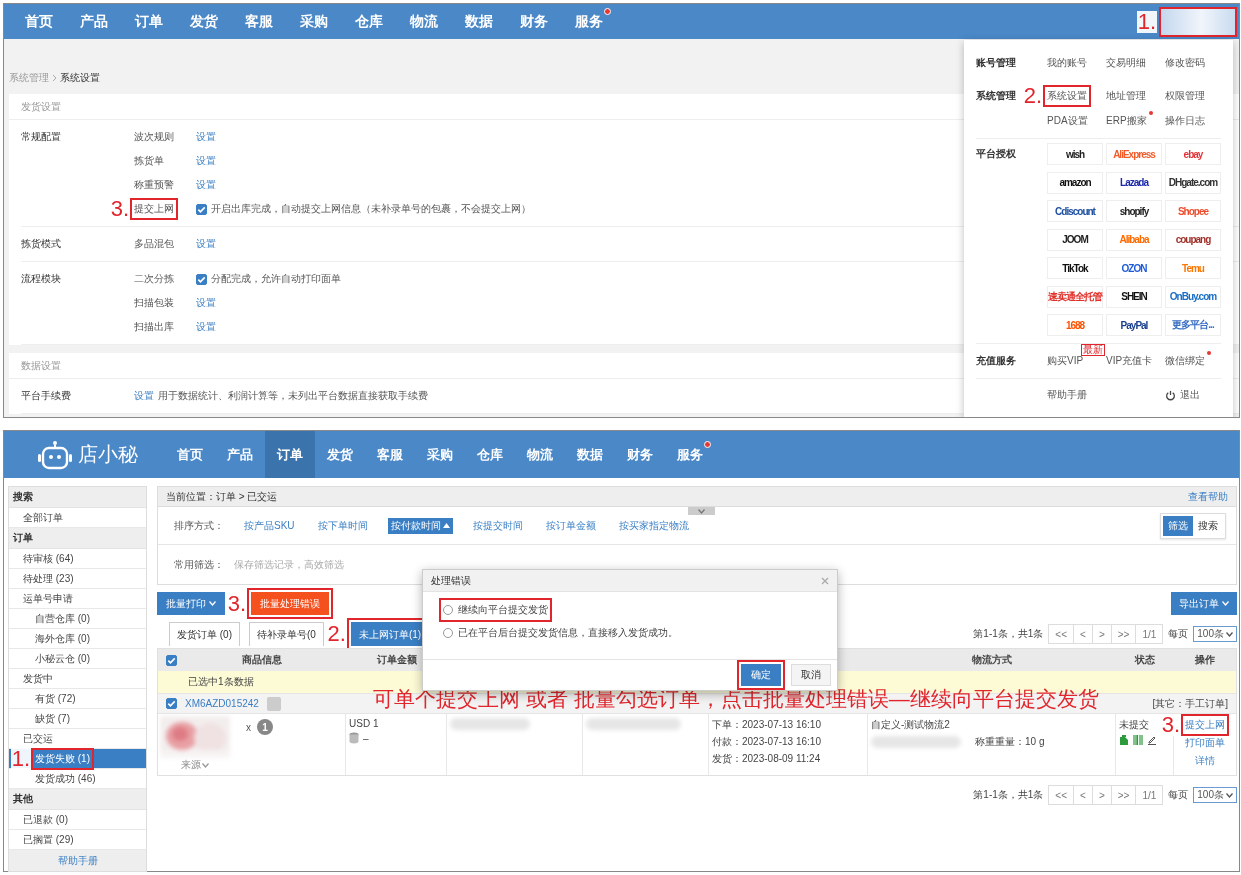  I want to click on logout-link: 退出, so click(1182, 395).